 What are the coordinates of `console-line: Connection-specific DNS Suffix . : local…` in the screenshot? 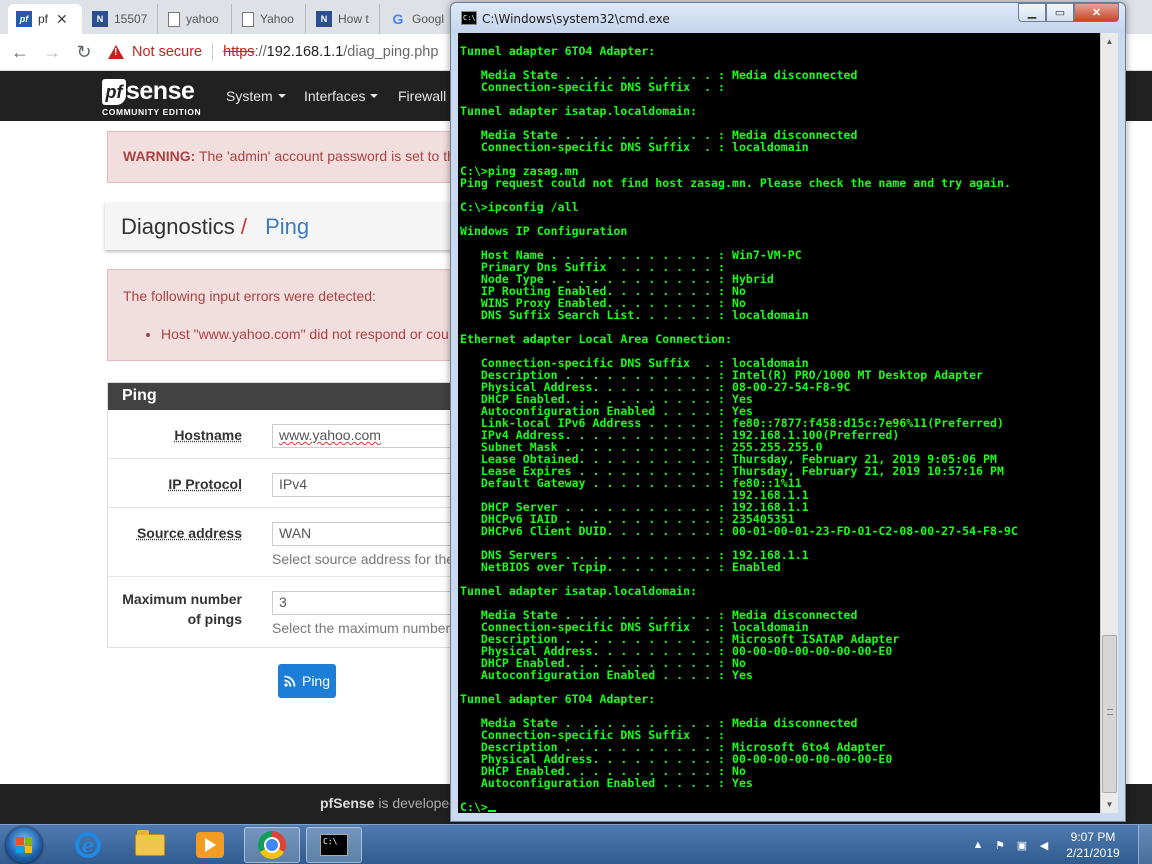 It's located at (634, 147).